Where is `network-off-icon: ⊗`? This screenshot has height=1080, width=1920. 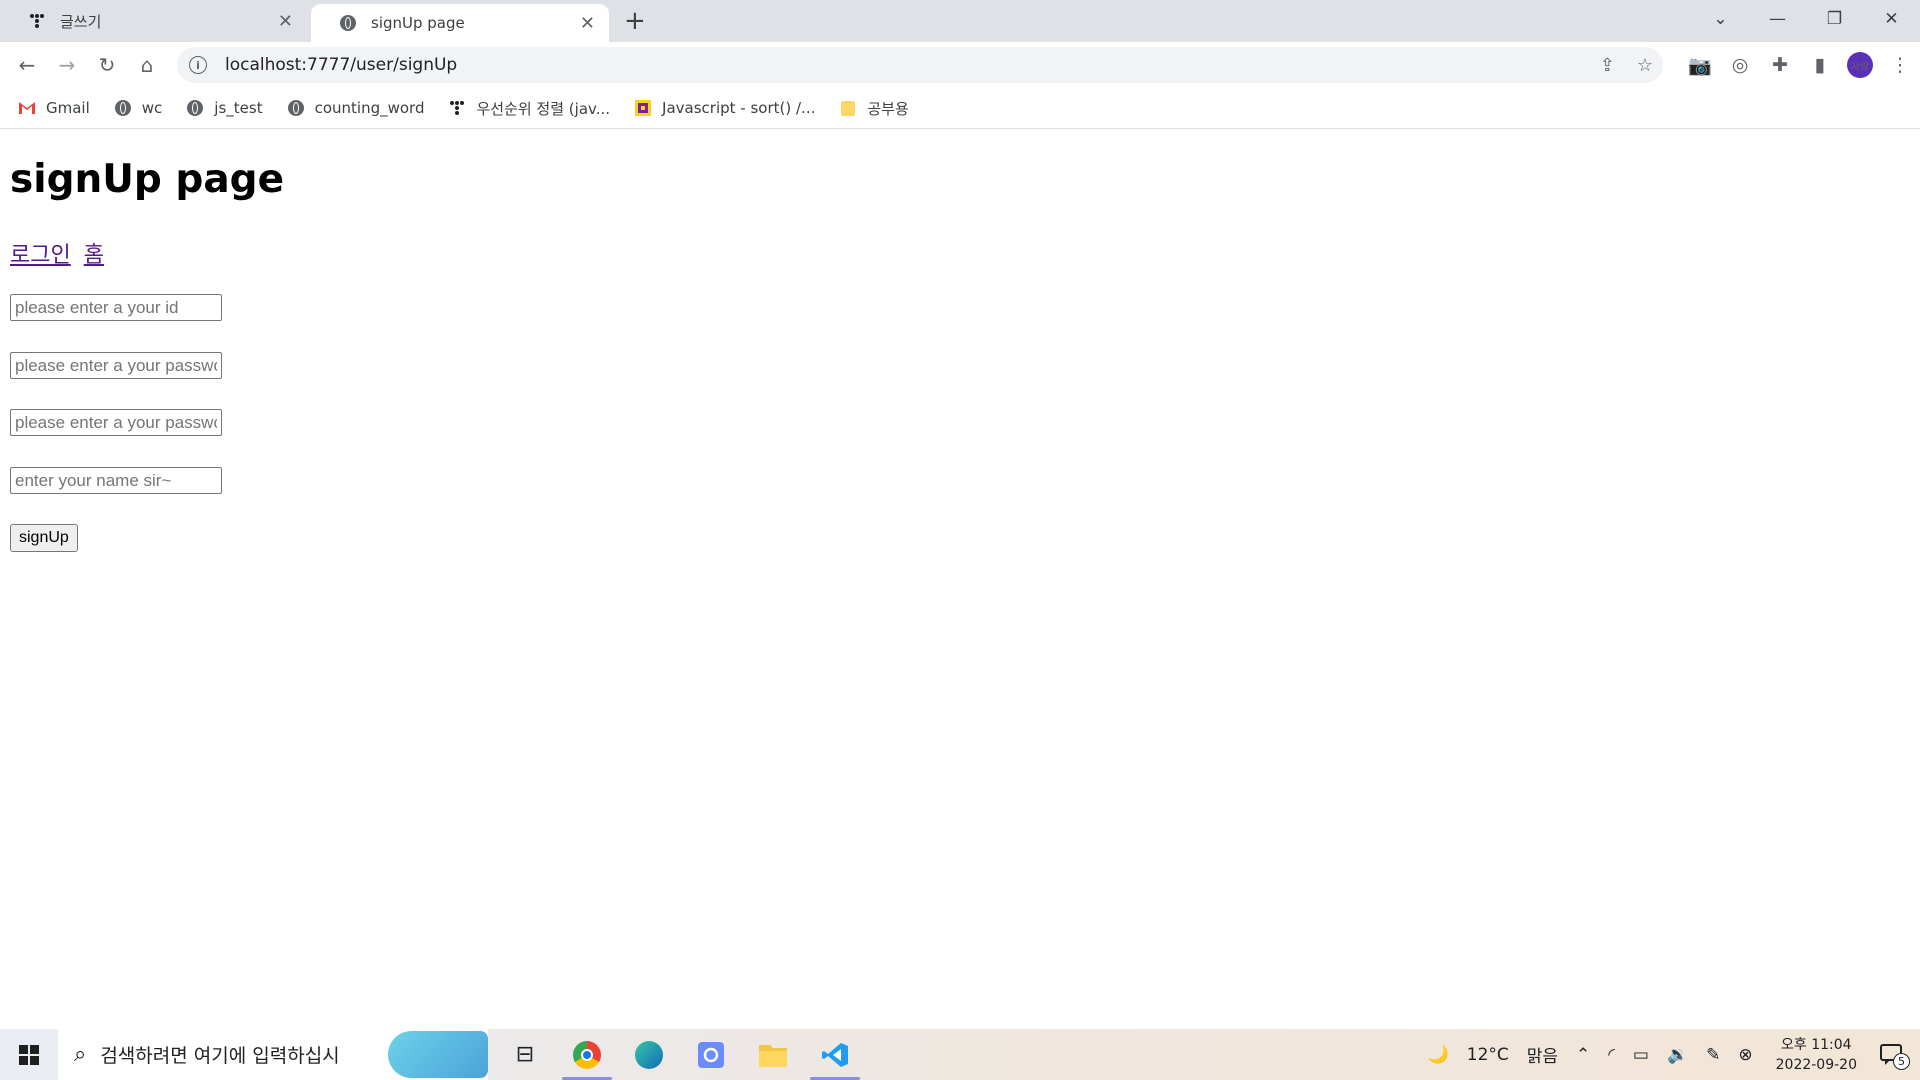 network-off-icon: ⊗ is located at coordinates (1745, 1055).